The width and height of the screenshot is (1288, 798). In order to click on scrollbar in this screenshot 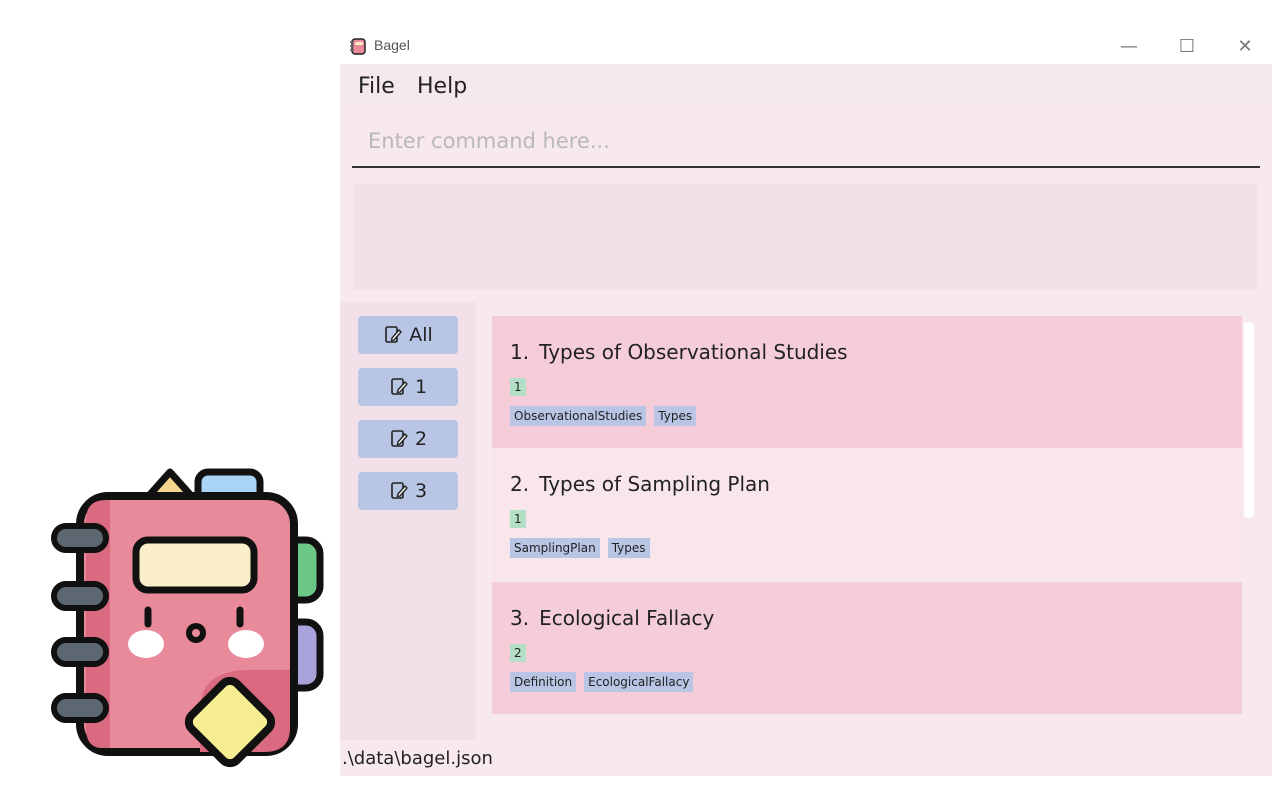, I will do `click(1249, 420)`.